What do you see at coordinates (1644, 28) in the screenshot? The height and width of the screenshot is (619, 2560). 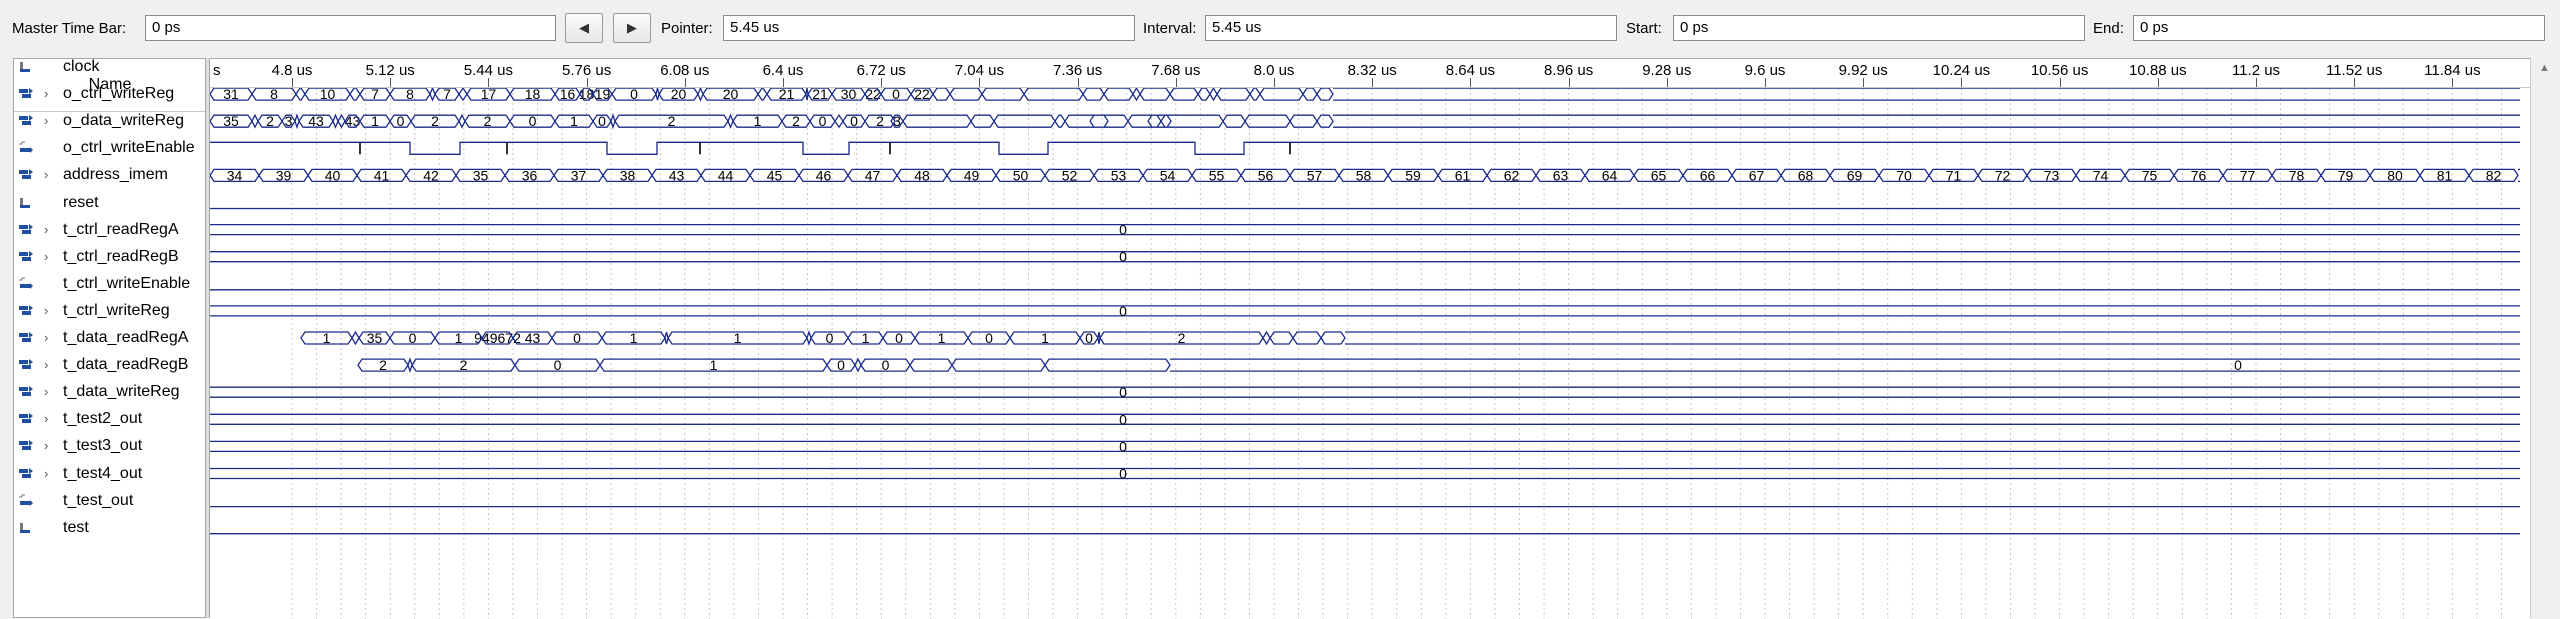 I see `start-label: Start:` at bounding box center [1644, 28].